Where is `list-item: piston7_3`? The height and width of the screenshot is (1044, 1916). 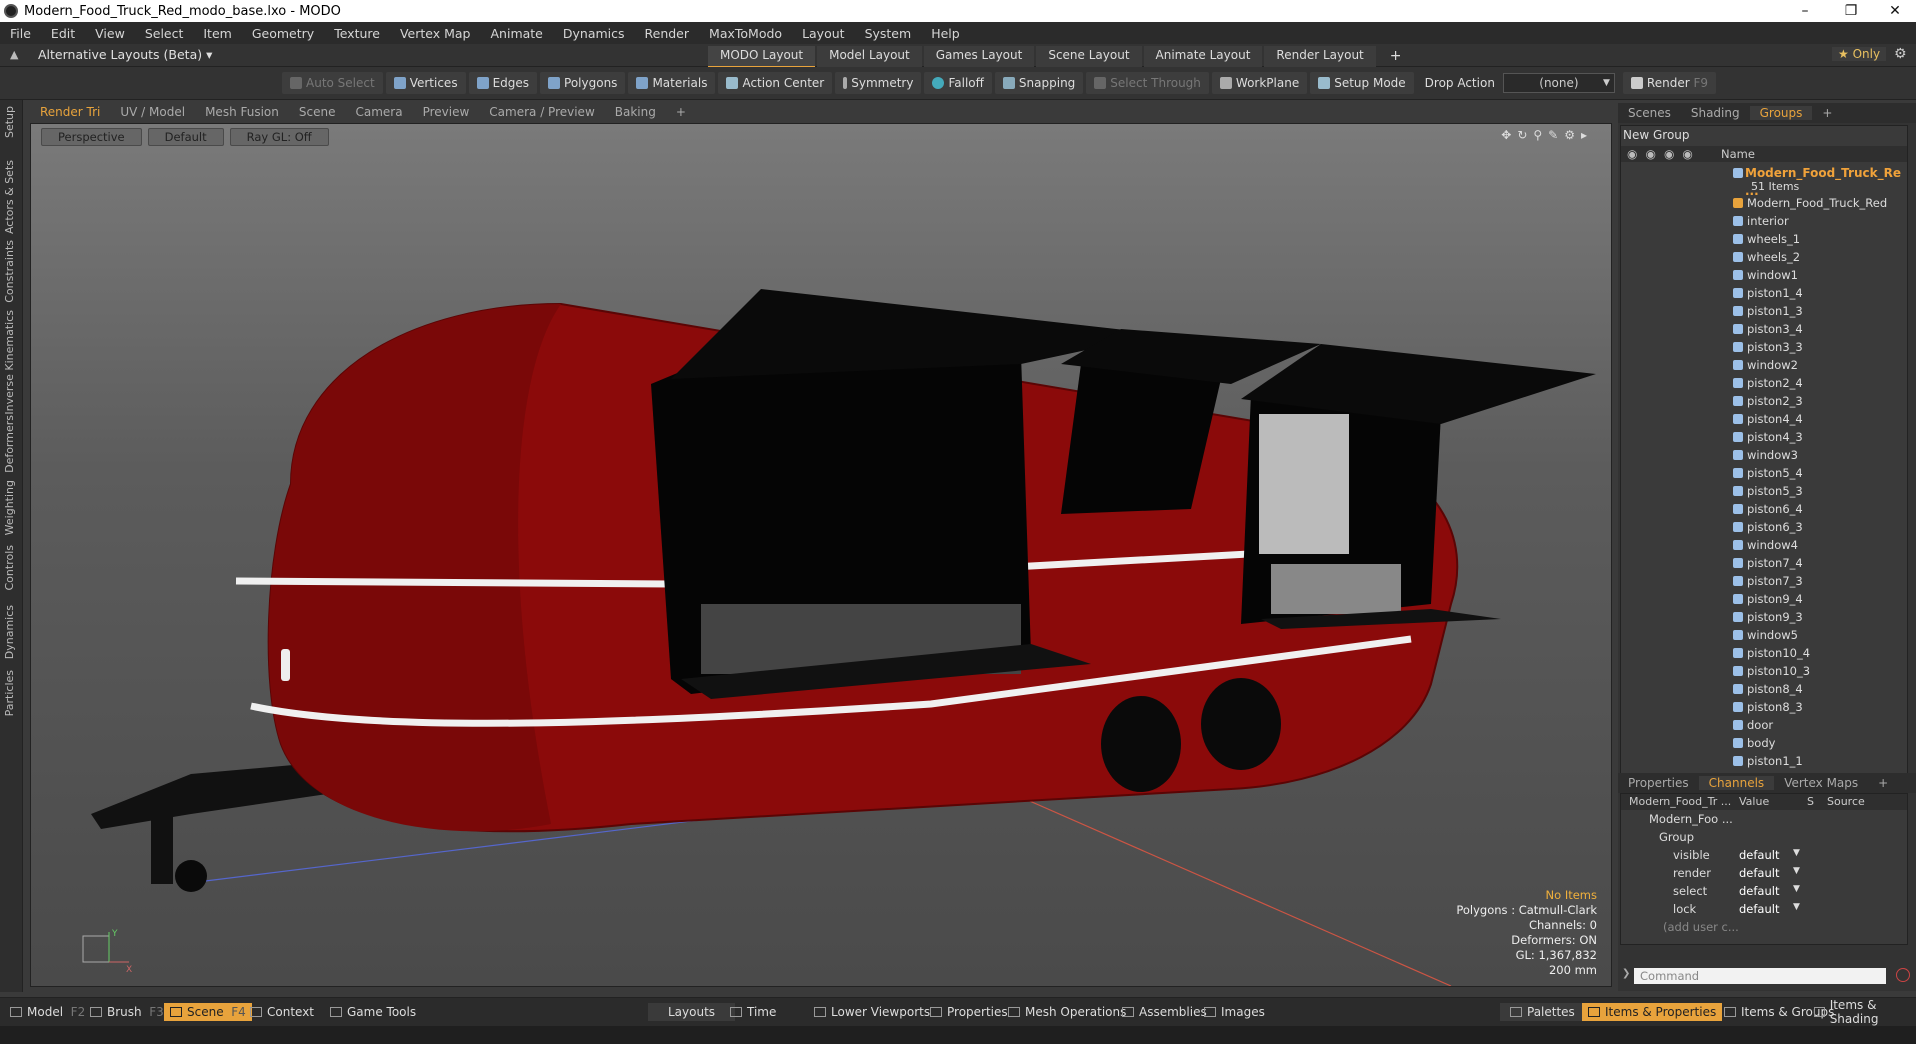 list-item: piston7_3 is located at coordinates (1764, 581).